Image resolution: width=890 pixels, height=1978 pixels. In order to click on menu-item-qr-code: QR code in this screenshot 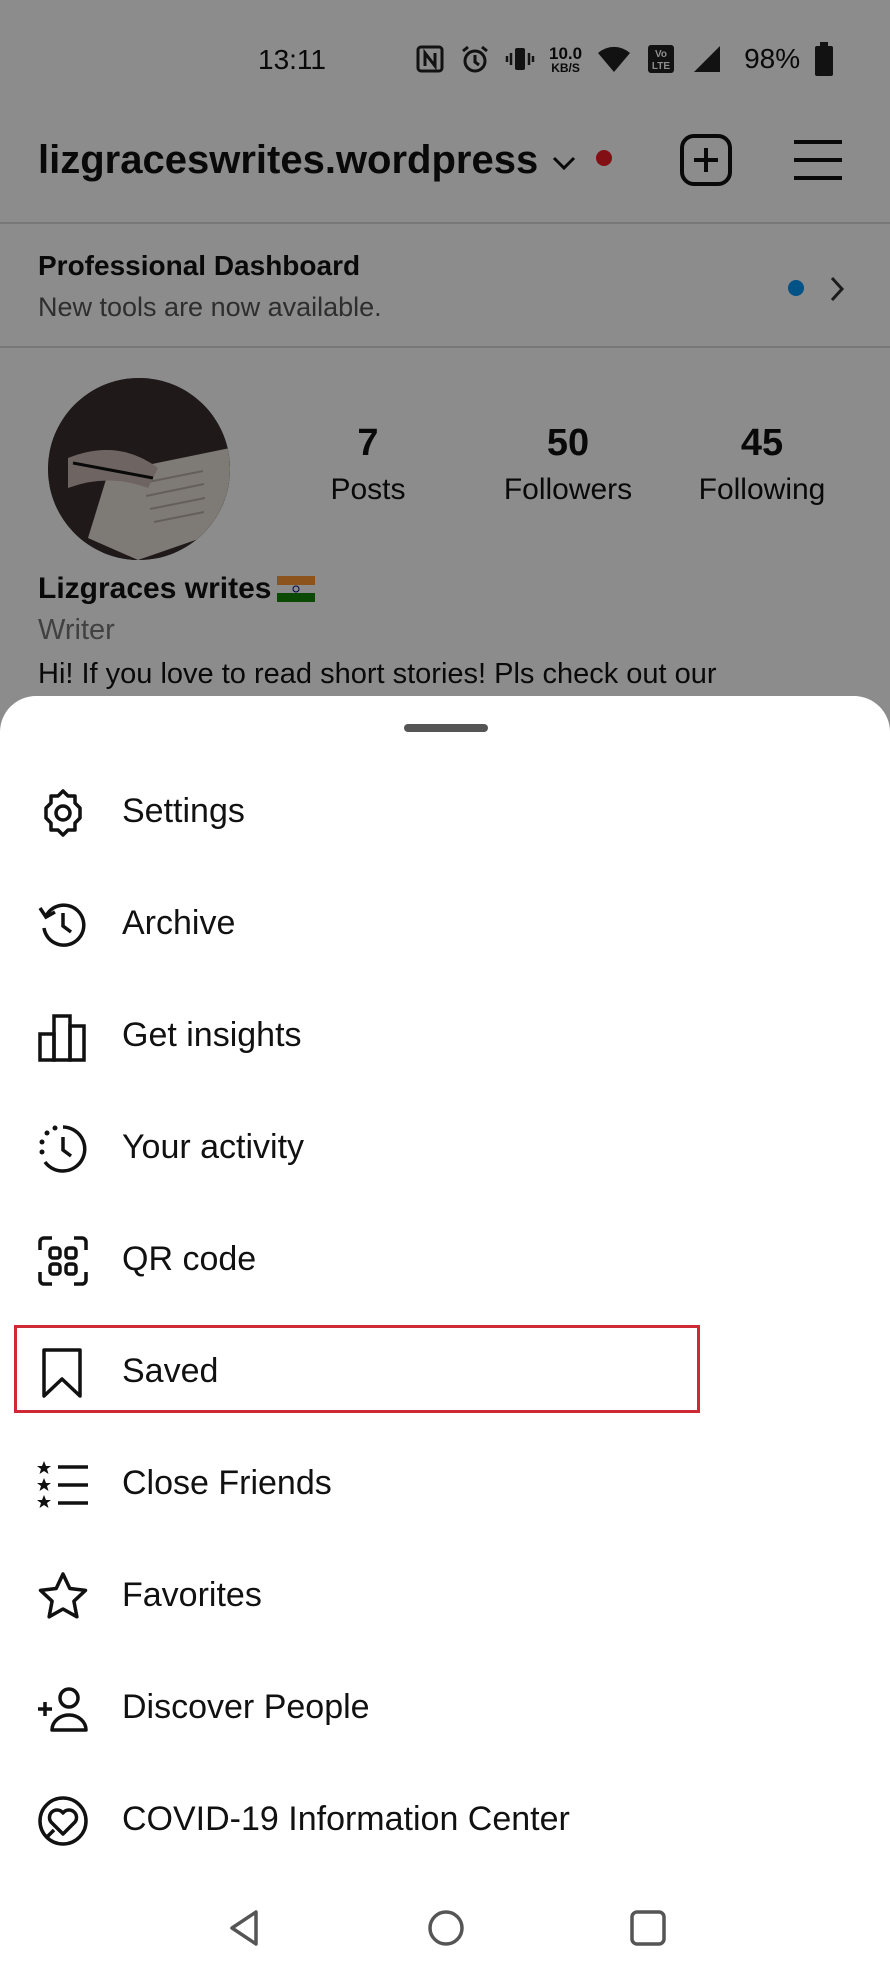, I will do `click(445, 1260)`.